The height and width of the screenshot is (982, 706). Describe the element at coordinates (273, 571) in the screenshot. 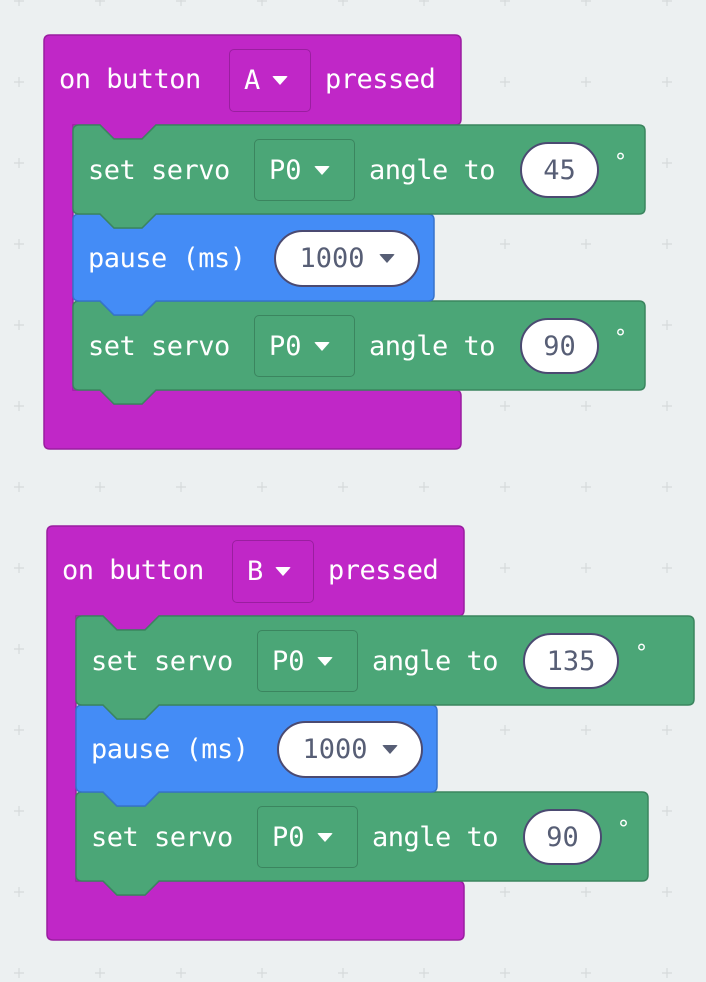

I see `button-dropdown: B` at that location.